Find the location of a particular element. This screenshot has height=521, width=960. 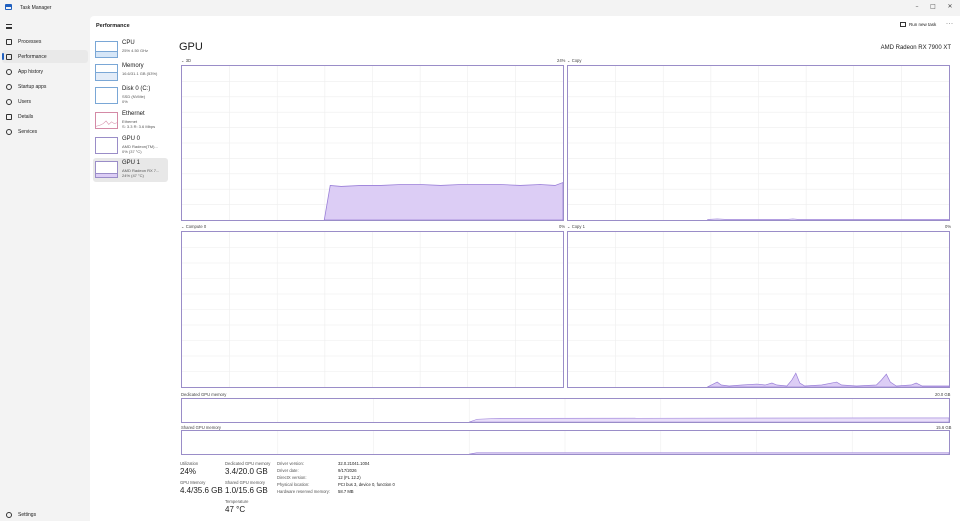

temperature-label: Temperature is located at coordinates (237, 501).